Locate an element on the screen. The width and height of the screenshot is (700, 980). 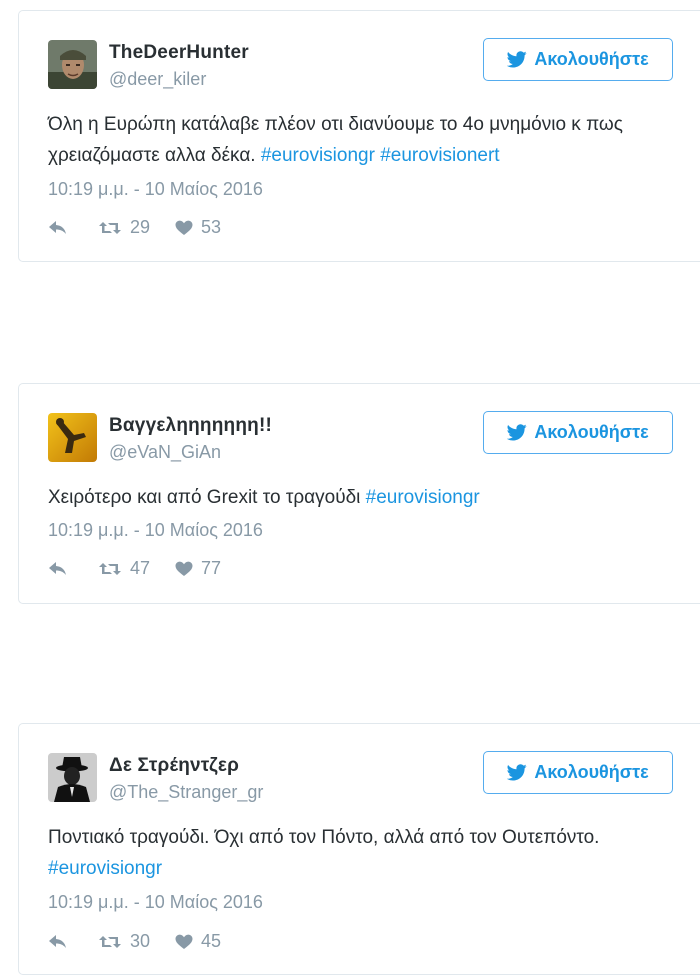
retweet-count: 29 is located at coordinates (140, 227).